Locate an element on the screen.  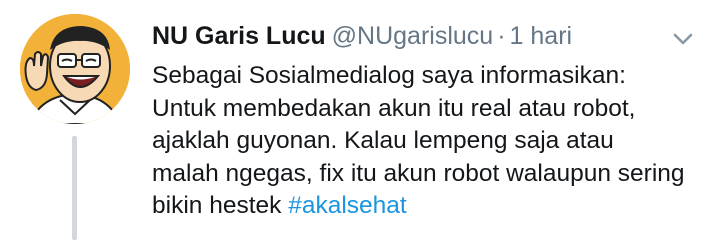
cartoon-portrait-icon is located at coordinates (75, 69).